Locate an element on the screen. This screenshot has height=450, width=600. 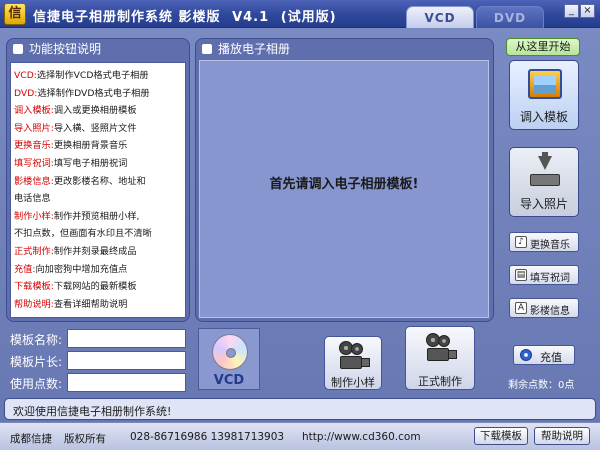
help-item: 不扣点数，但画面有水印且不清晰 is located at coordinates (83, 234).